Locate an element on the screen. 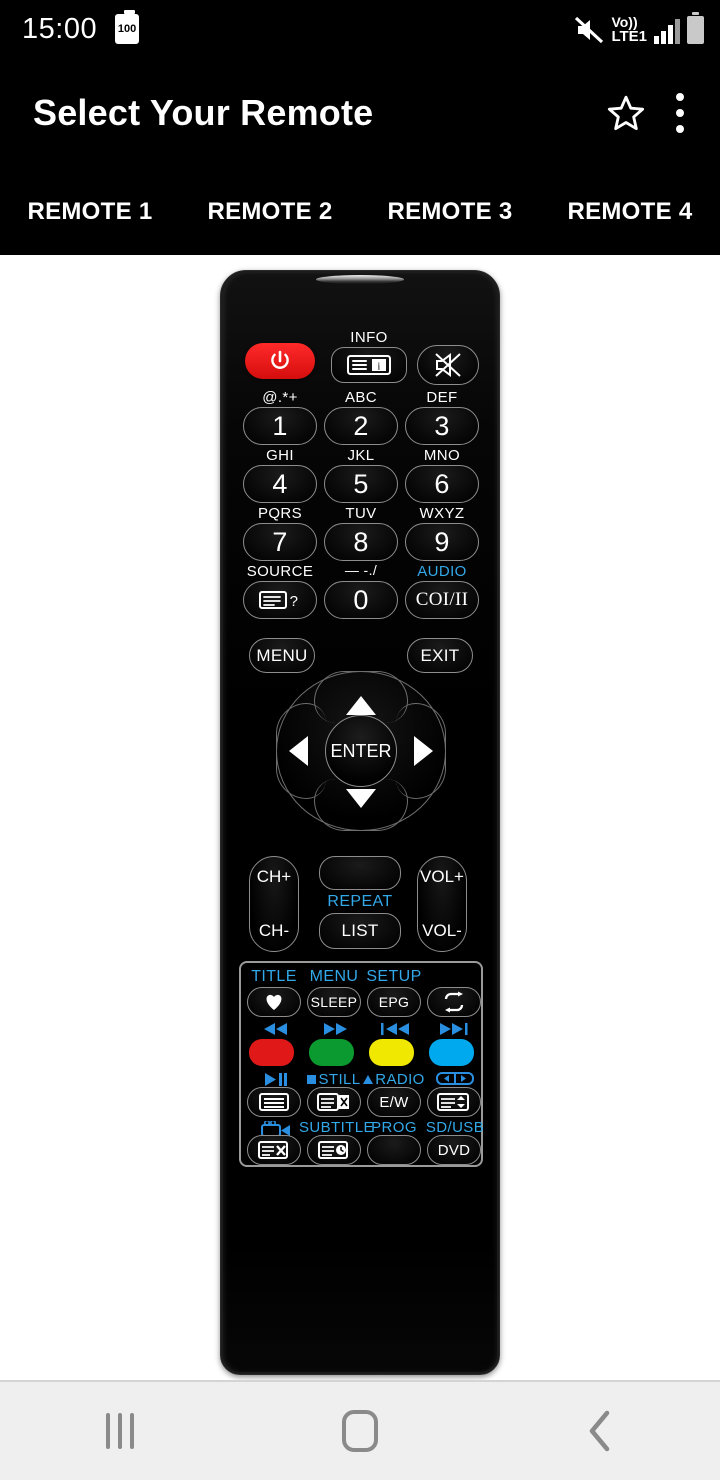 The height and width of the screenshot is (1480, 720). key-3-letters: DEF is located at coordinates (442, 397).